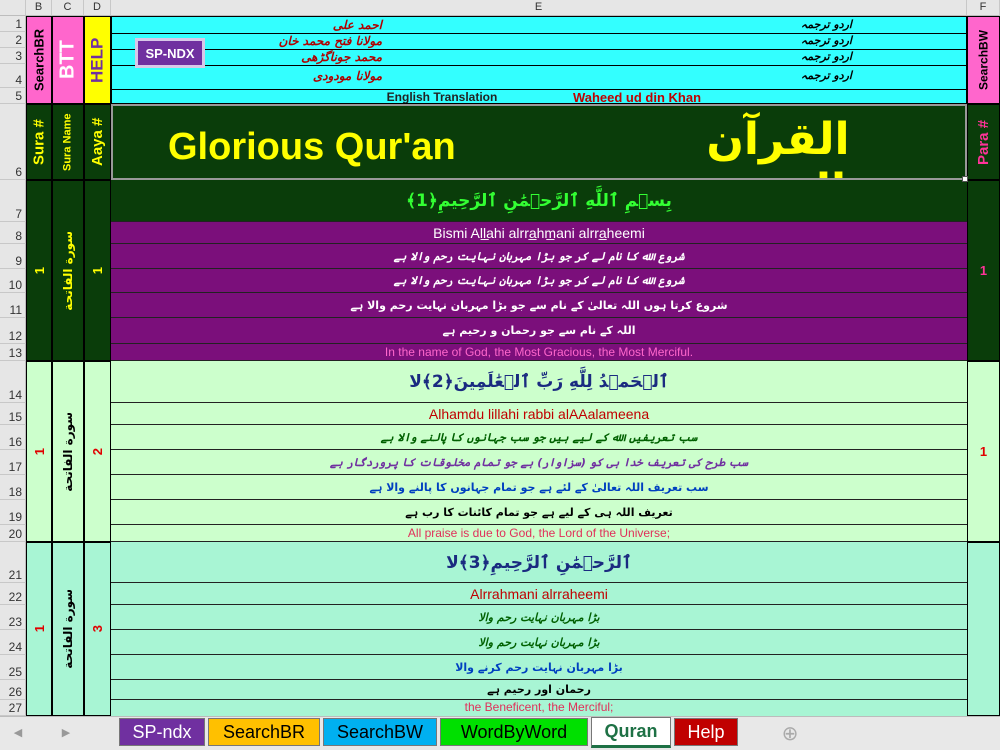 Image resolution: width=1000 pixels, height=750 pixels. I want to click on translator-name: احمد علی, so click(357, 25).